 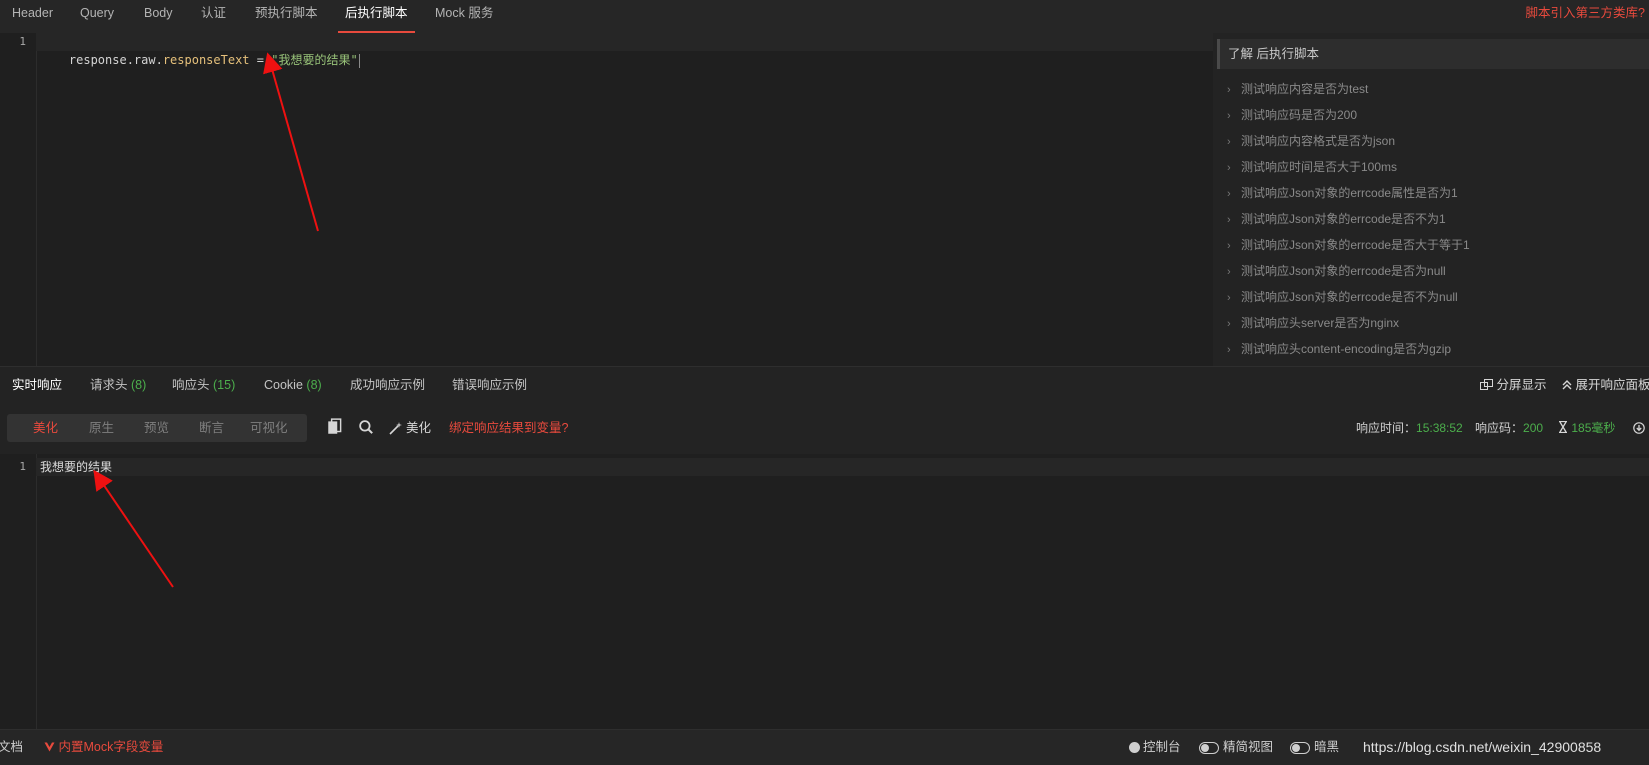 I want to click on magic-wand-icon, so click(x=395, y=428).